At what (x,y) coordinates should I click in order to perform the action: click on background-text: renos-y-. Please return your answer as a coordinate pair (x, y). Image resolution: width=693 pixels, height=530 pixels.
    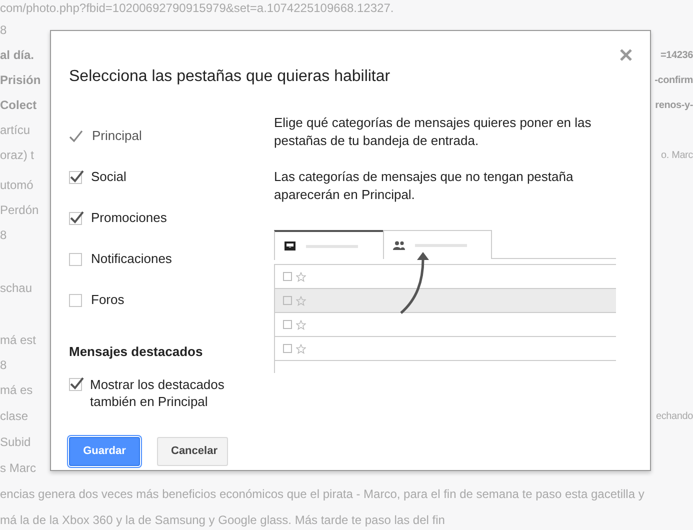
    Looking at the image, I should click on (674, 105).